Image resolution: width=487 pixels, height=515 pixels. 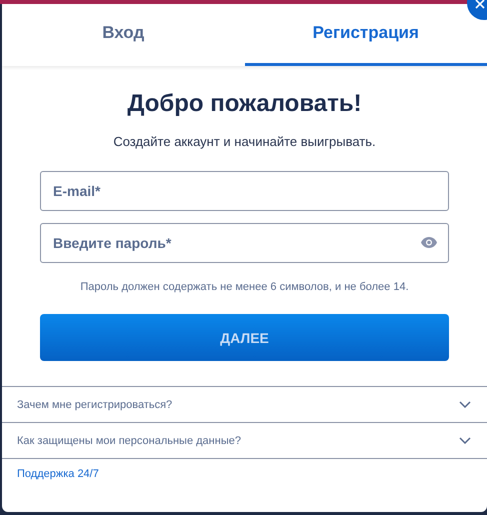 I want to click on subtitle: Создайте аккаунт и начинайте выигрывать., so click(x=244, y=141).